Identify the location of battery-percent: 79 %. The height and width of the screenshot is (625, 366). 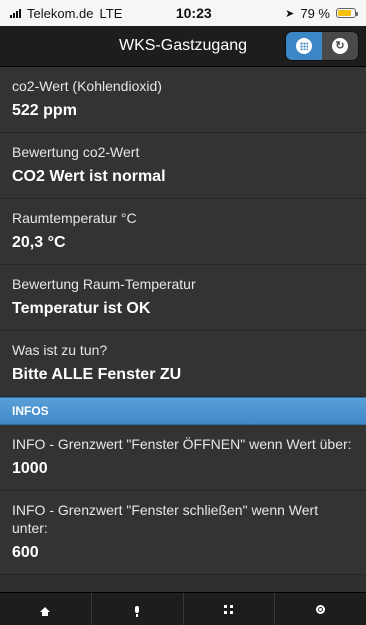
(315, 13).